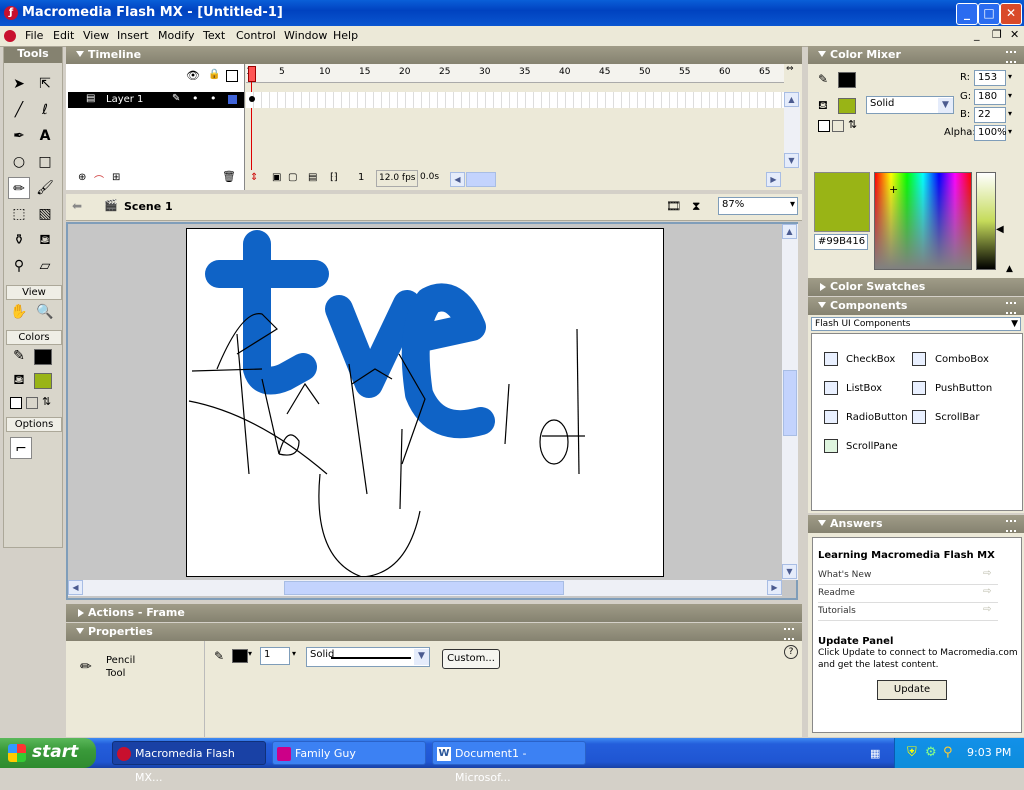 The width and height of the screenshot is (1024, 790). Describe the element at coordinates (229, 176) in the screenshot. I see `delete-layer-icon: 🗑` at that location.